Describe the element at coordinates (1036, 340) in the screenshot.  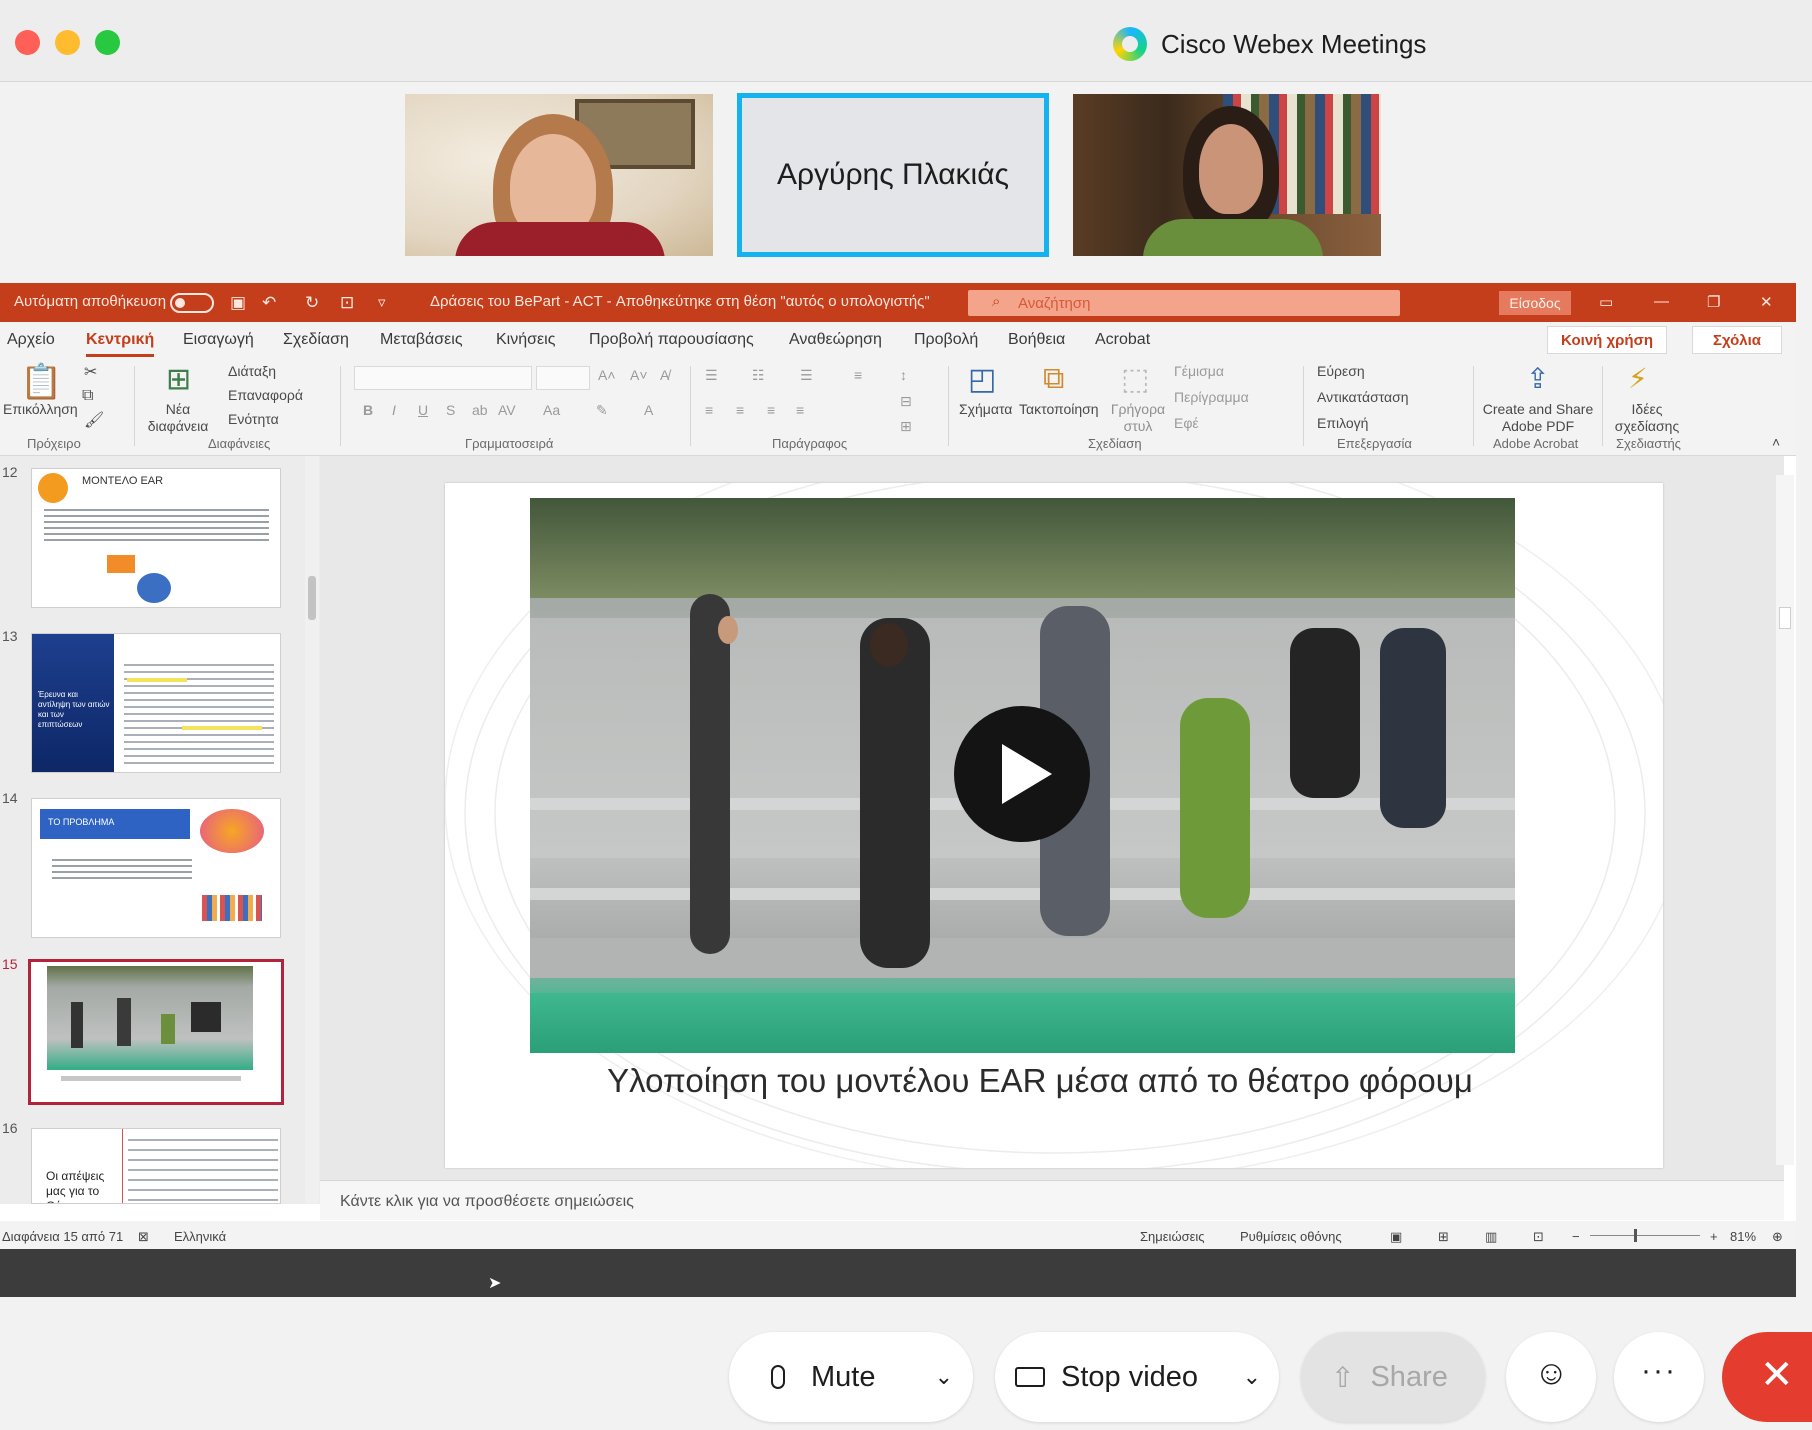
I see `tab-help: Βοήθεια` at that location.